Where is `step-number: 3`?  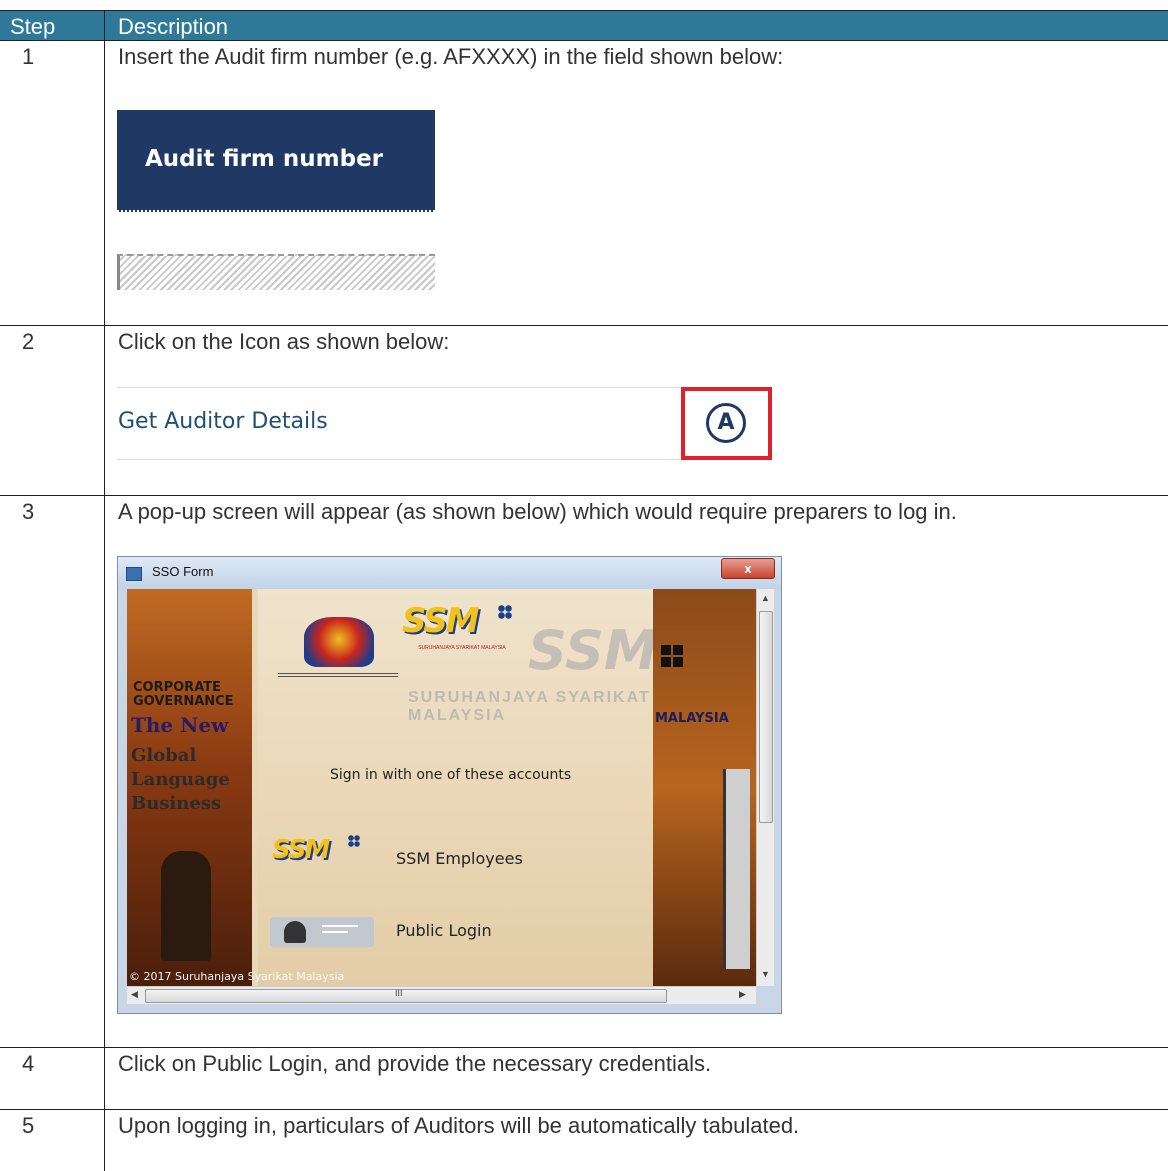 step-number: 3 is located at coordinates (28, 511).